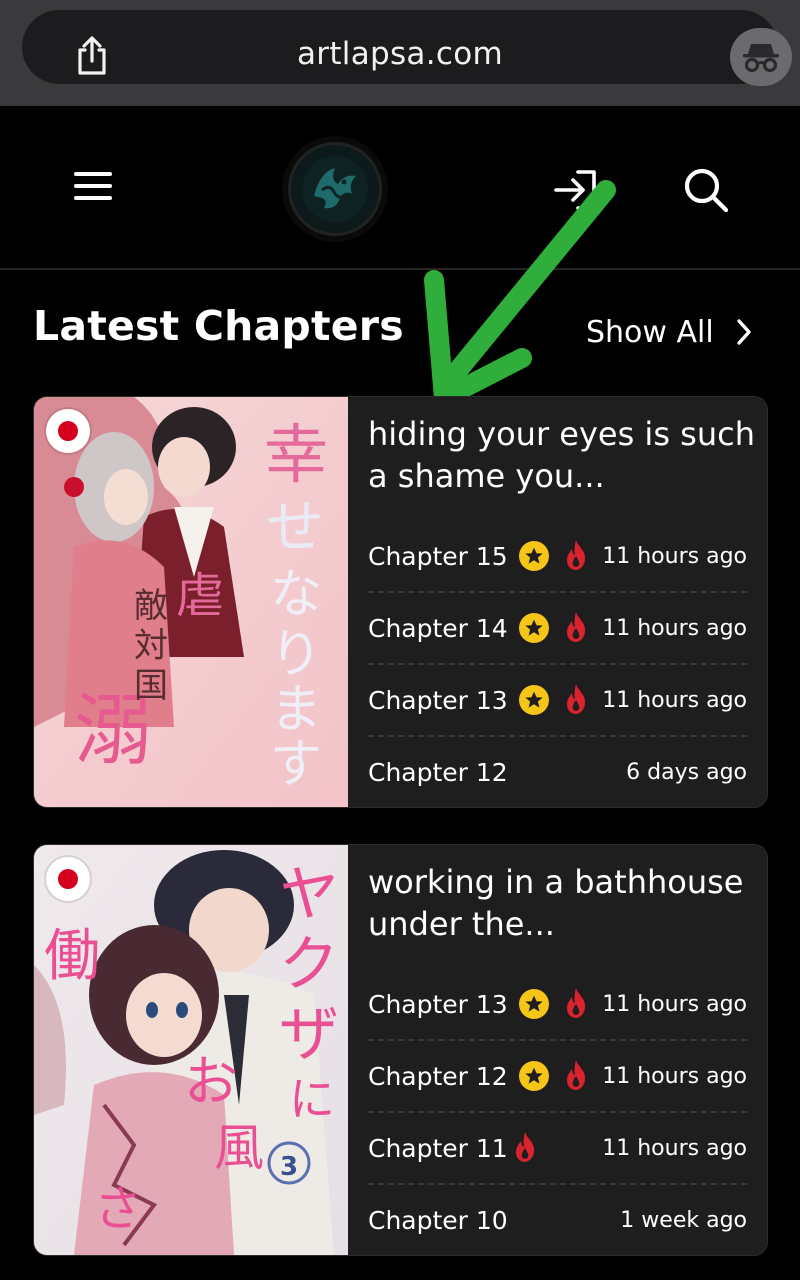 This screenshot has width=800, height=1280. I want to click on search-icon, so click(707, 190).